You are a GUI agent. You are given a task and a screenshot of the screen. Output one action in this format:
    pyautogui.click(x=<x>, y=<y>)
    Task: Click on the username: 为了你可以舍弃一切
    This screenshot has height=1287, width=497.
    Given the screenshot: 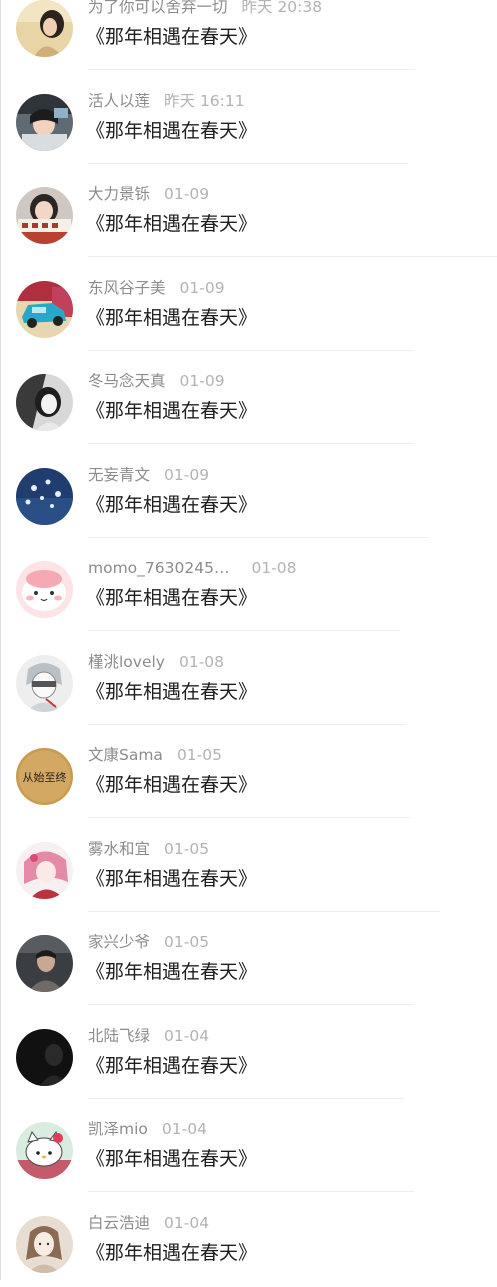 What is the action you would take?
    pyautogui.click(x=158, y=8)
    